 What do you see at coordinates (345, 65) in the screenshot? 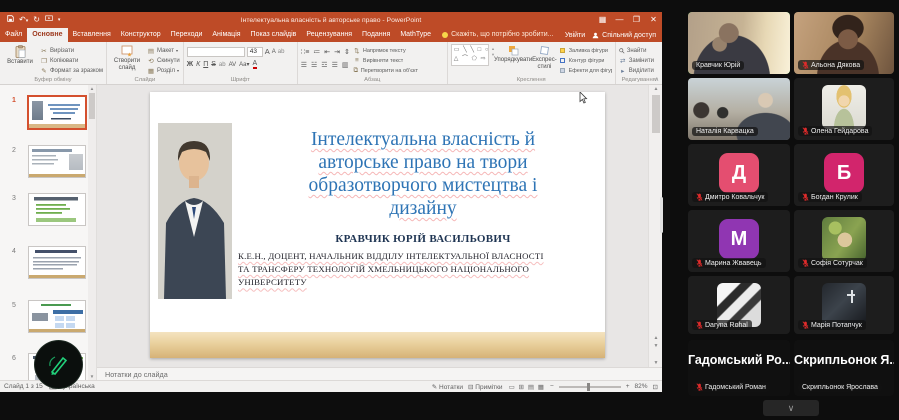
I see `columns-icon: ▥` at bounding box center [345, 65].